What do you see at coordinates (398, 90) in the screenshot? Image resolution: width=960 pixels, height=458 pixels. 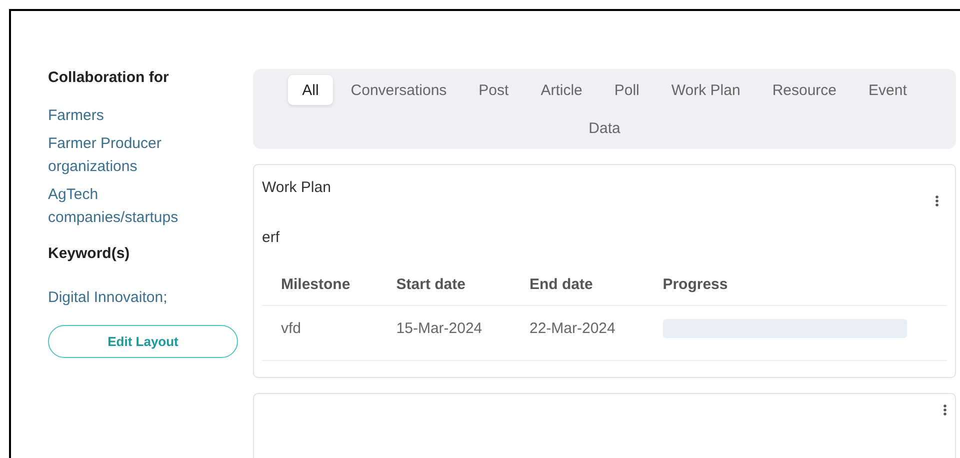 I see `filter-tab: Conversations` at bounding box center [398, 90].